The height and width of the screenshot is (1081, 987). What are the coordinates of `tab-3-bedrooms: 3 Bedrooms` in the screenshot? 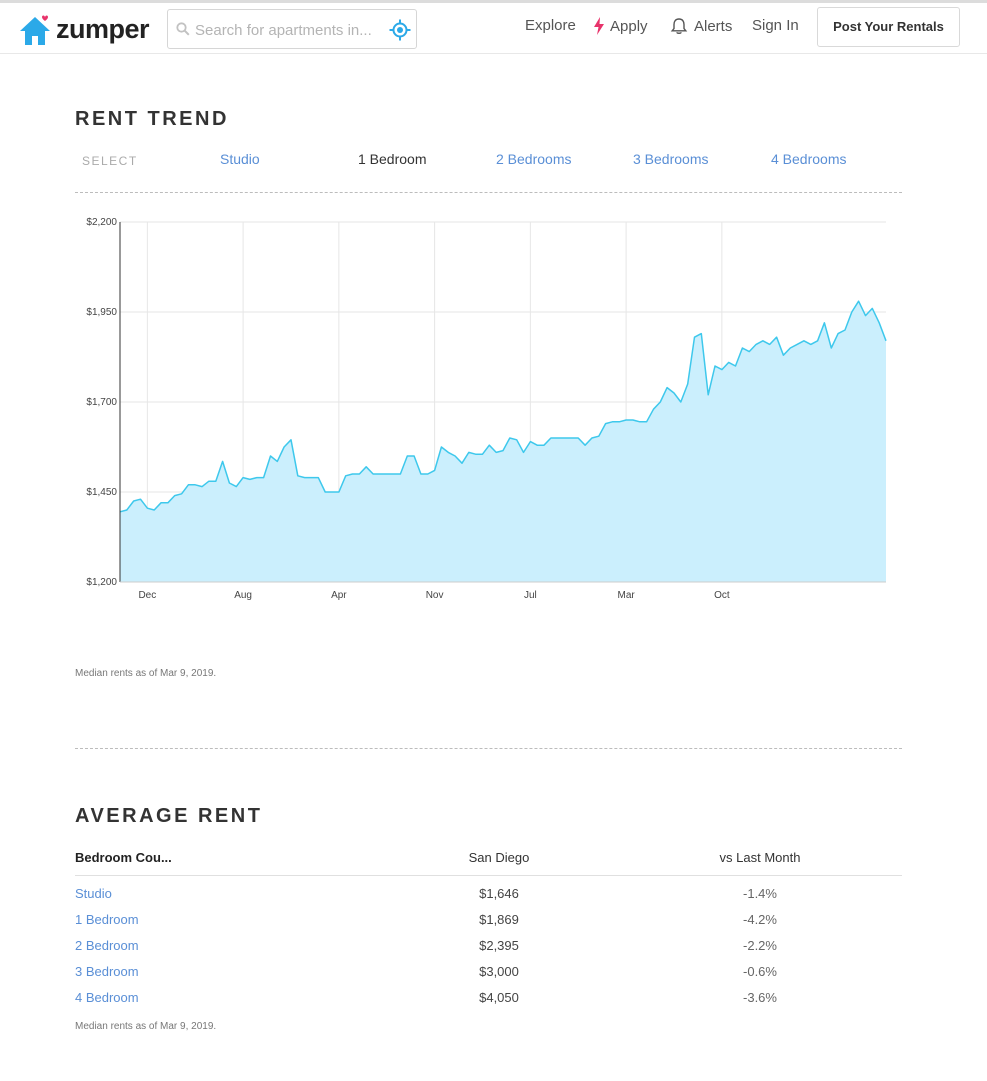 It's located at (670, 159).